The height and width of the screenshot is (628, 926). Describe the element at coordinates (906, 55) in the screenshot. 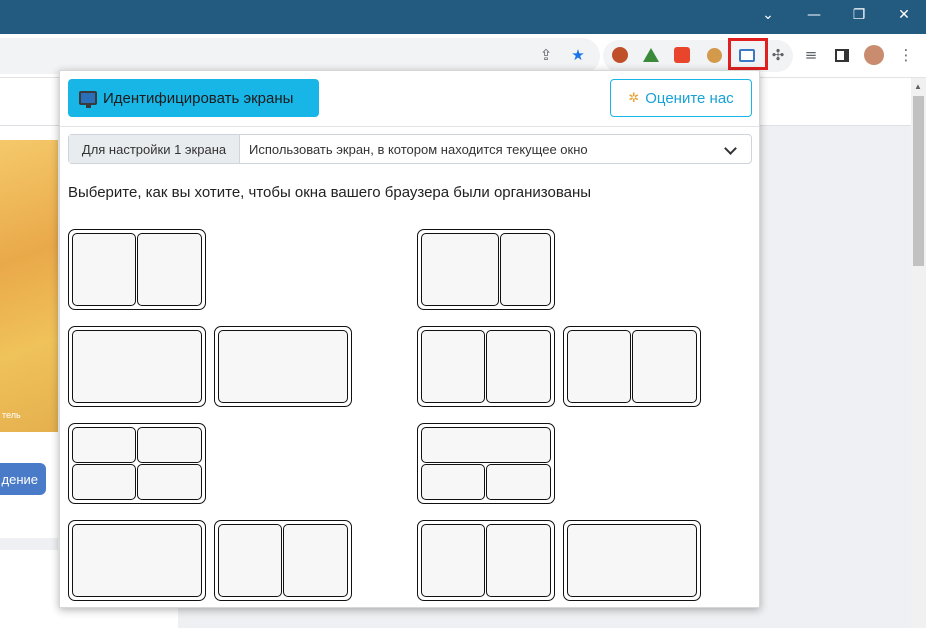

I see `menu-icon: ⋮` at that location.